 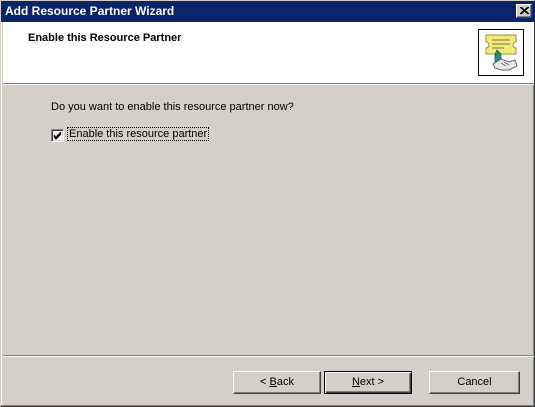 What do you see at coordinates (105, 38) in the screenshot?
I see `page-title: Enable this Resource Partner` at bounding box center [105, 38].